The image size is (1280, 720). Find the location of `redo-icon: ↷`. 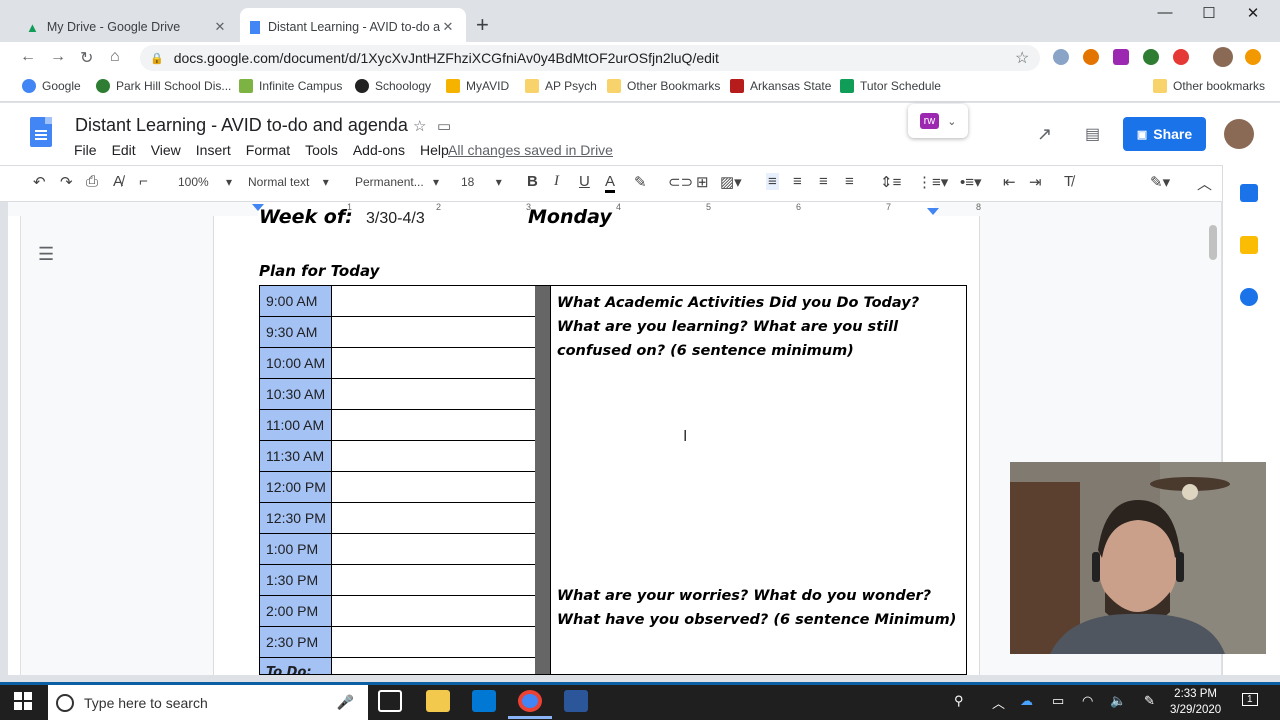

redo-icon: ↷ is located at coordinates (66, 182).